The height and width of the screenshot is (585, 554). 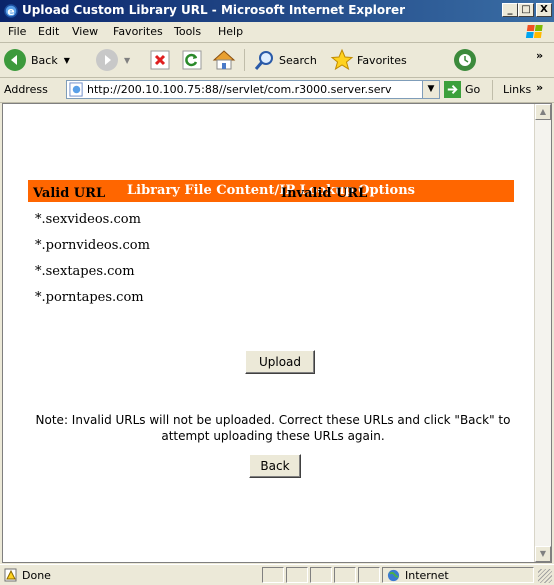 What do you see at coordinates (382, 60) in the screenshot?
I see `favorites-label: Favorites` at bounding box center [382, 60].